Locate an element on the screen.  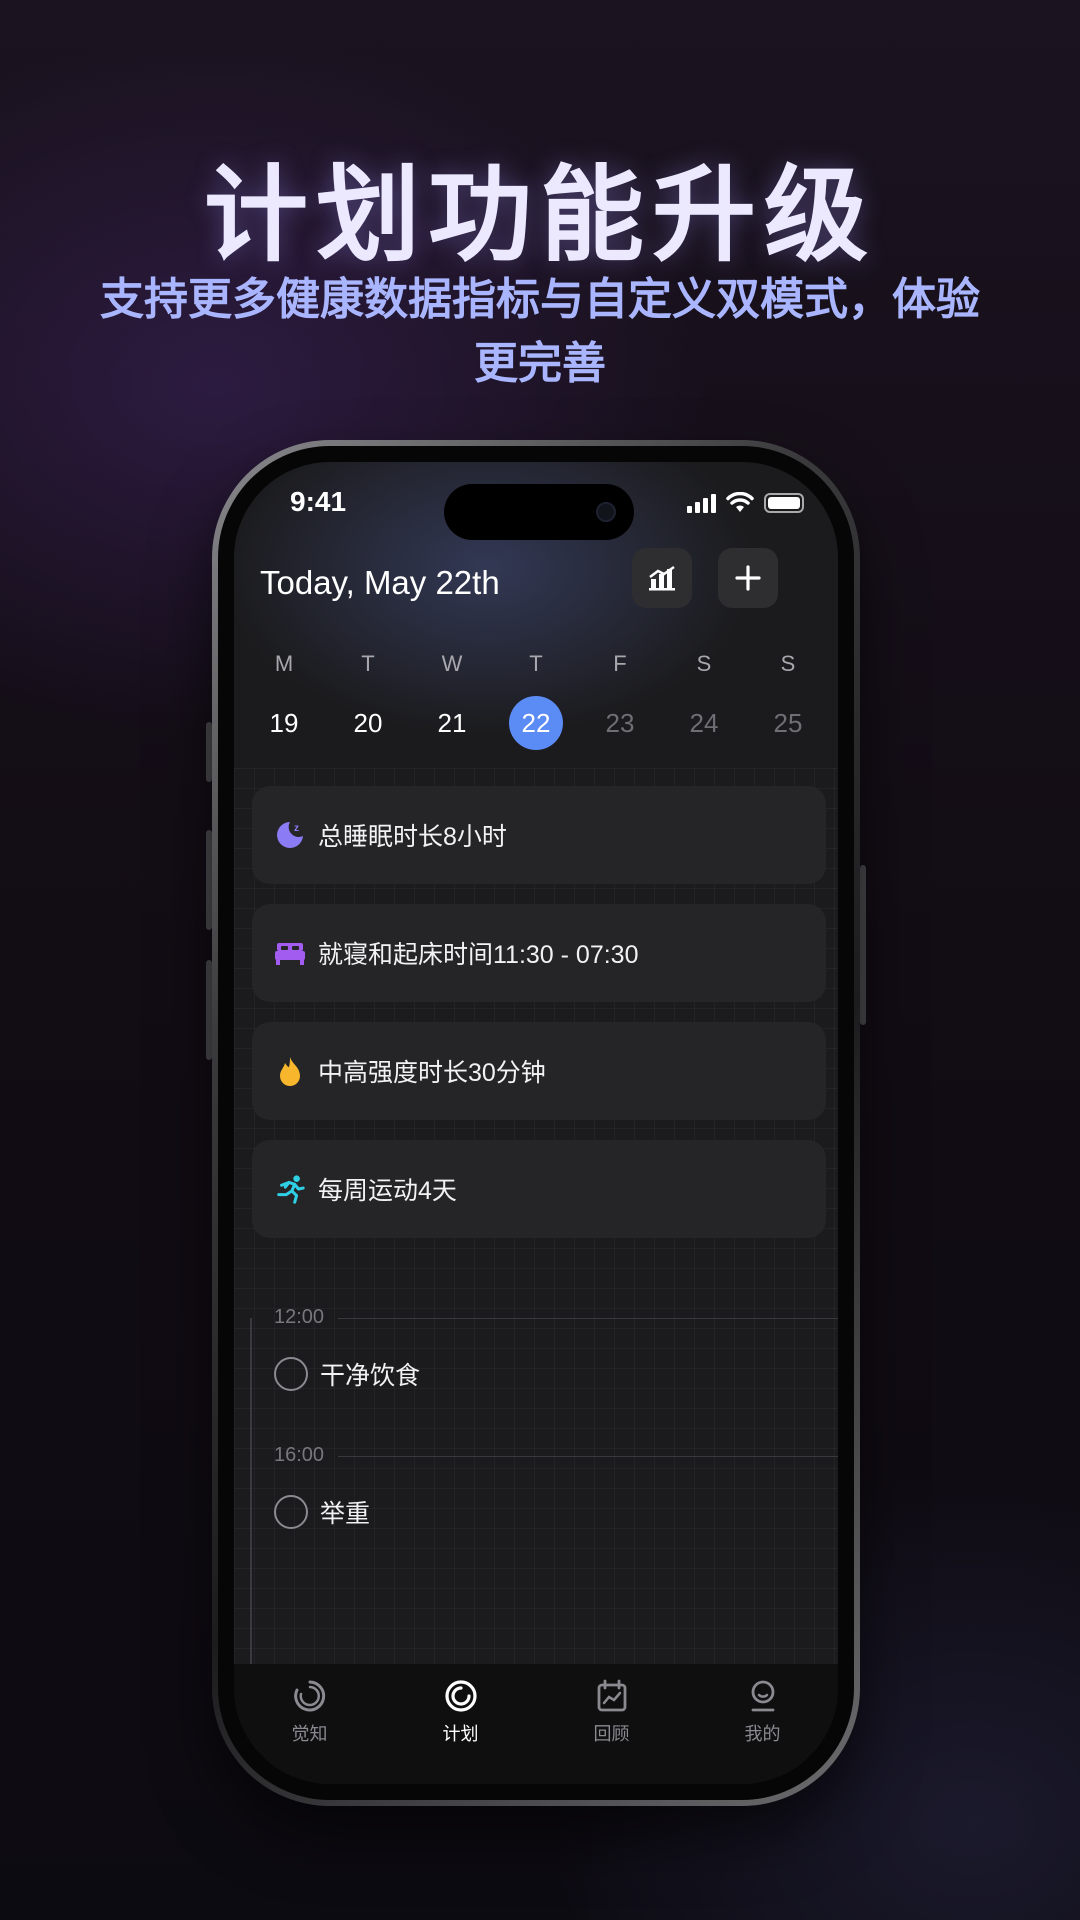
day-number: 20 is located at coordinates (368, 723).